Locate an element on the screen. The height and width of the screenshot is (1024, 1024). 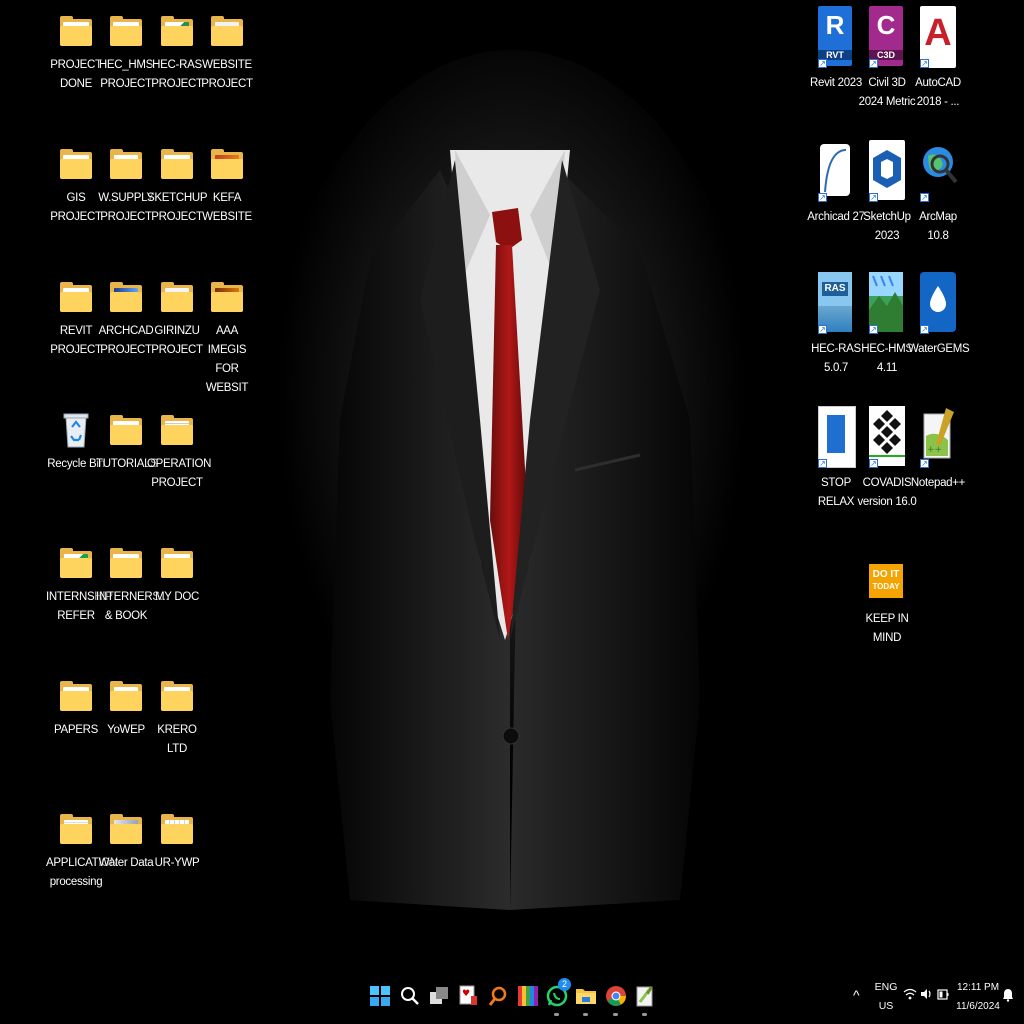
volume-icon is located at coordinates (926, 994).